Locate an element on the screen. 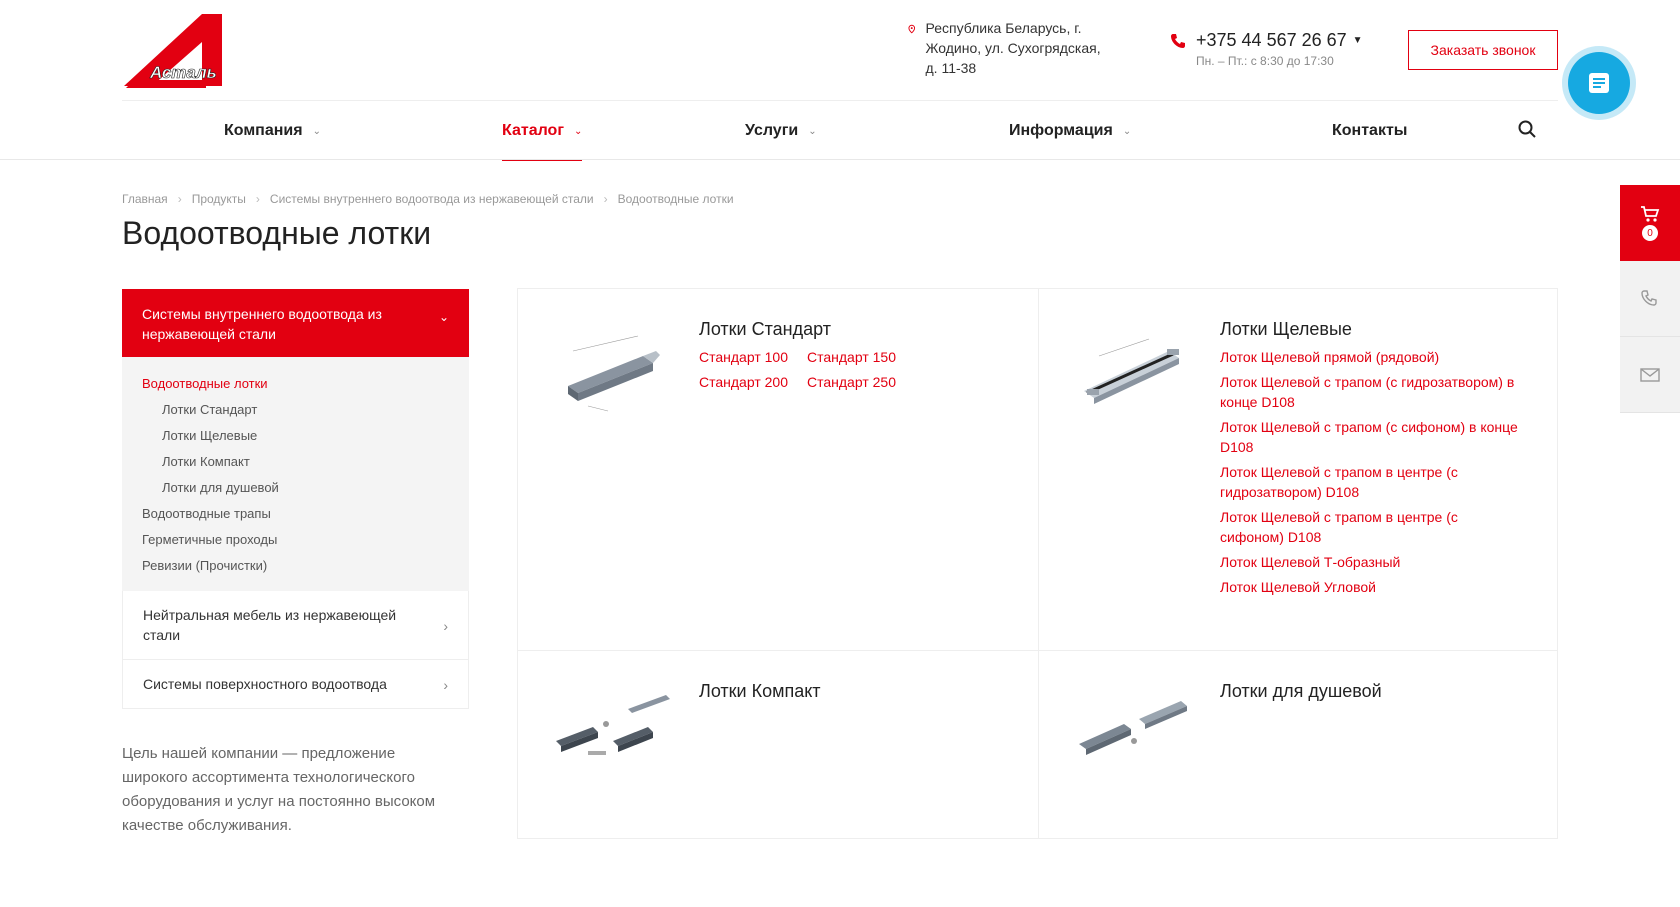 Image resolution: width=1680 pixels, height=907 pixels. chat-icon is located at coordinates (1599, 83).